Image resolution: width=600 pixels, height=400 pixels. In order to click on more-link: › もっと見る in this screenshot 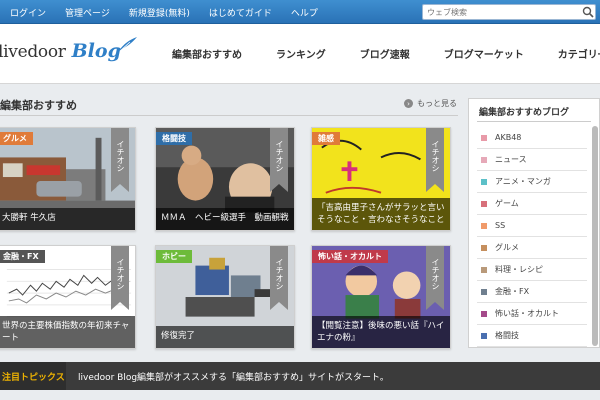, I will do `click(430, 103)`.